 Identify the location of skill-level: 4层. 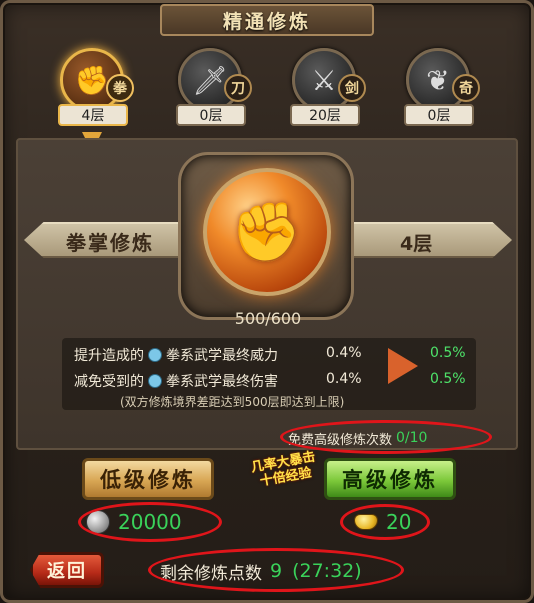
(416, 244).